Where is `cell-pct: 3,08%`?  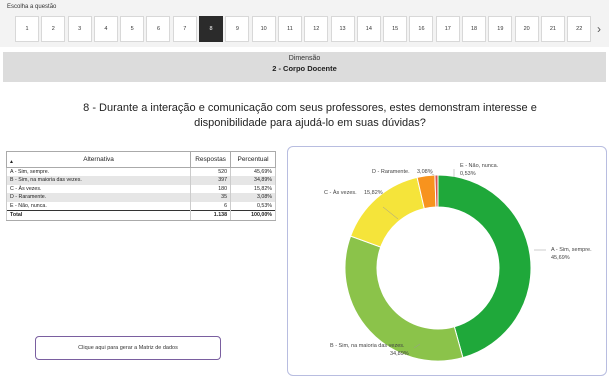 cell-pct: 3,08% is located at coordinates (253, 197).